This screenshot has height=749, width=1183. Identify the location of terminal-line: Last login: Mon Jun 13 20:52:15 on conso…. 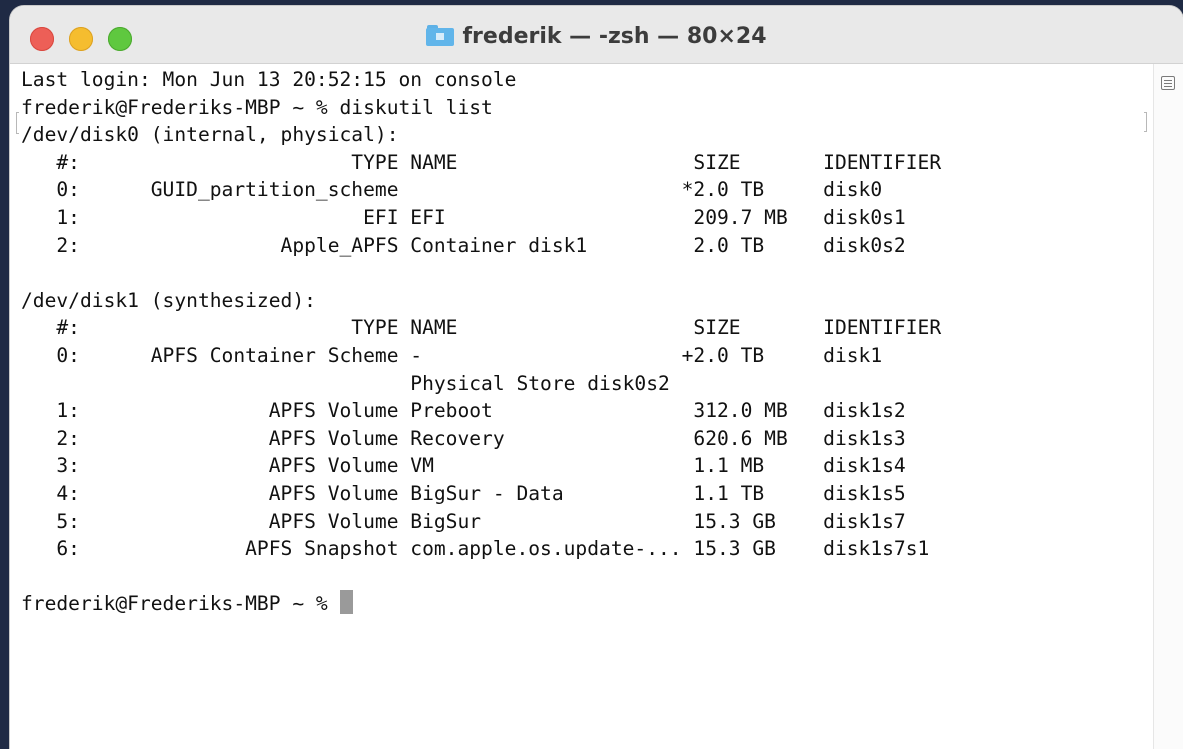
(269, 79).